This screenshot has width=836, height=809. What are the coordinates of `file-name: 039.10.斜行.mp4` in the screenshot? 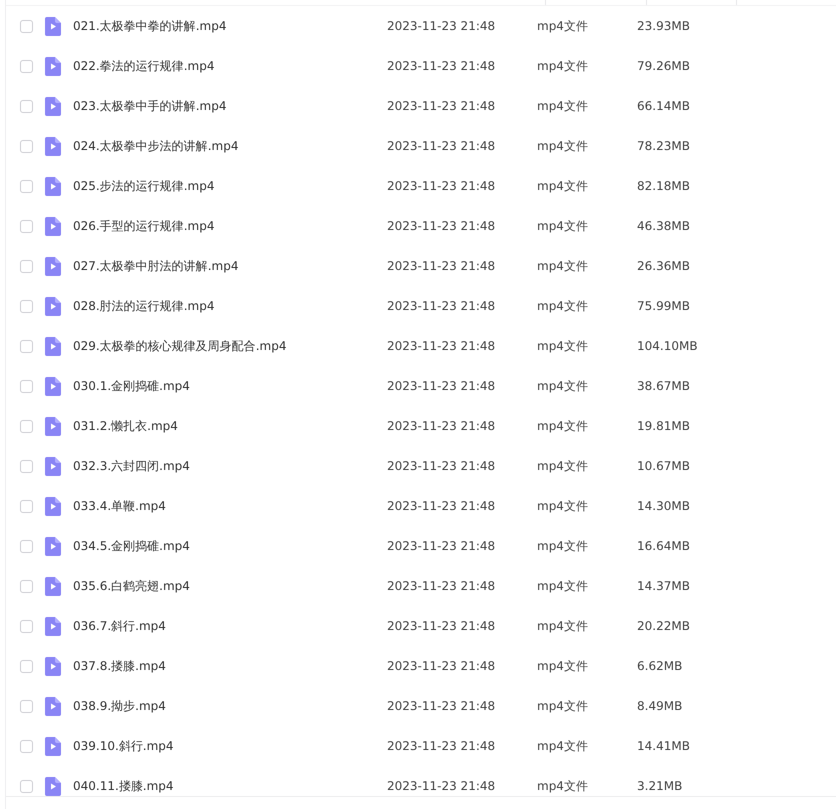 It's located at (230, 746).